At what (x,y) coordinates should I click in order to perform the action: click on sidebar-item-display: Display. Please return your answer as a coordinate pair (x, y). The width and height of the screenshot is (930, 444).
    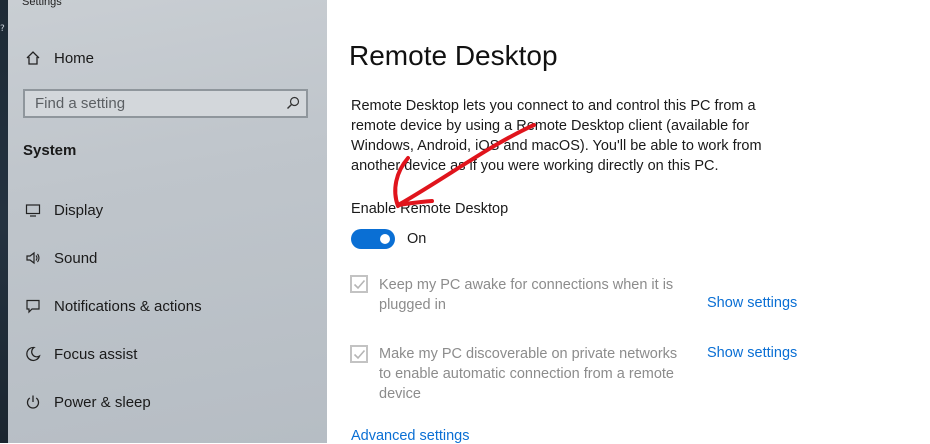
    Looking at the image, I should click on (167, 210).